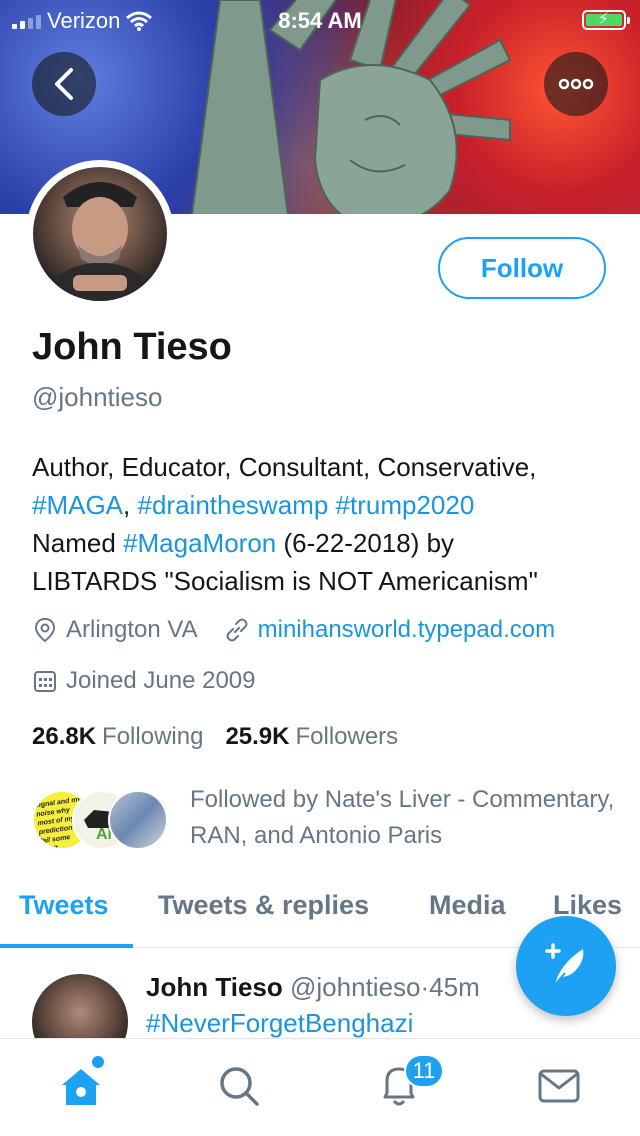  I want to click on bottom-nav, so click(320, 1087).